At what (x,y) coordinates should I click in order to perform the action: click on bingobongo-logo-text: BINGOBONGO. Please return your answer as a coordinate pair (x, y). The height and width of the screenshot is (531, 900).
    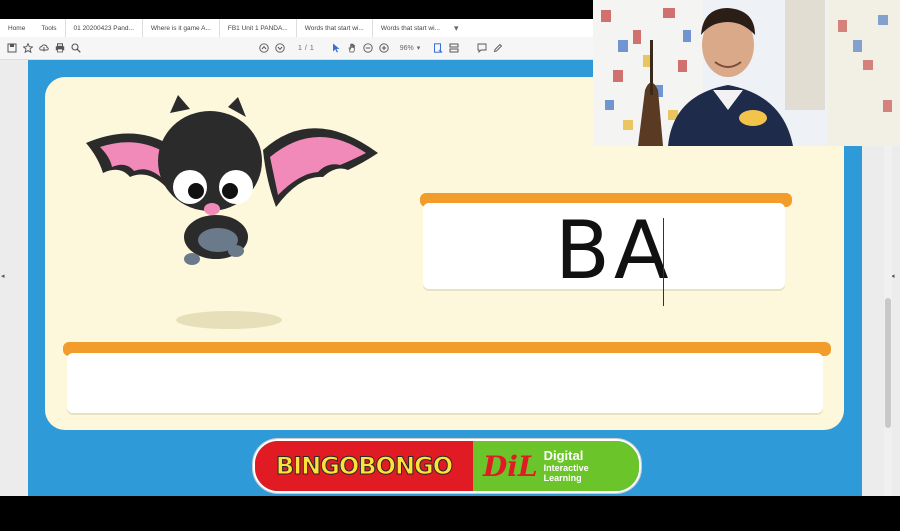
    Looking at the image, I should click on (364, 466).